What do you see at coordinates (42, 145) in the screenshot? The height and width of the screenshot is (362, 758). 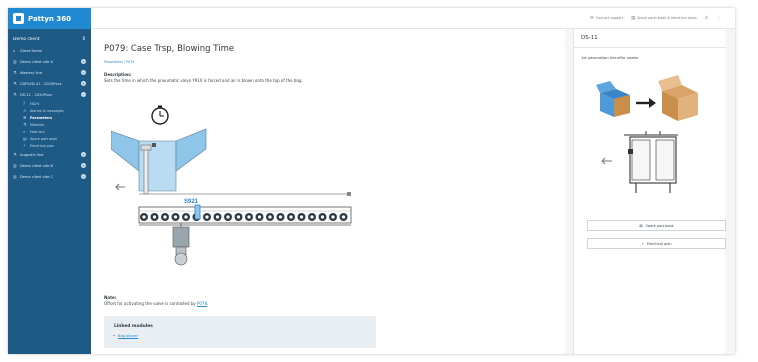 I see `sidebar-item-label: Electrical plan` at bounding box center [42, 145].